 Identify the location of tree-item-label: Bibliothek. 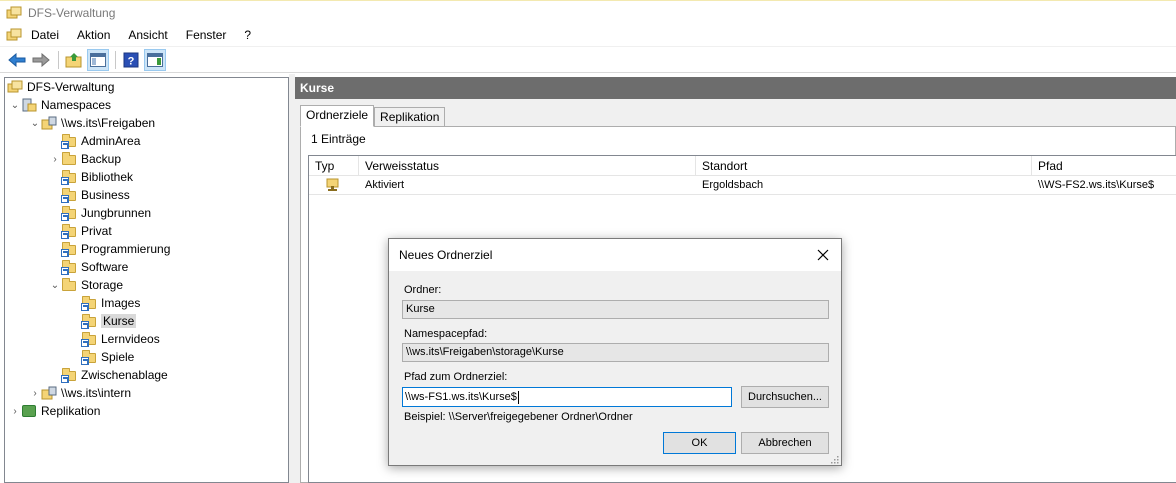
(107, 177).